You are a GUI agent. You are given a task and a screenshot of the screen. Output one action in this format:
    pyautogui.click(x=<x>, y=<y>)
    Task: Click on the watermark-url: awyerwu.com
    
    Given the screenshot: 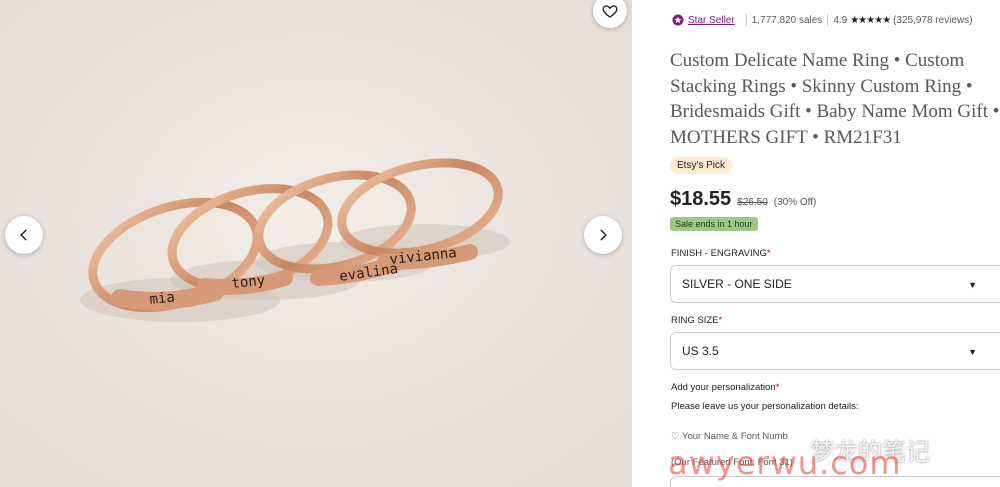 What is the action you would take?
    pyautogui.click(x=785, y=463)
    